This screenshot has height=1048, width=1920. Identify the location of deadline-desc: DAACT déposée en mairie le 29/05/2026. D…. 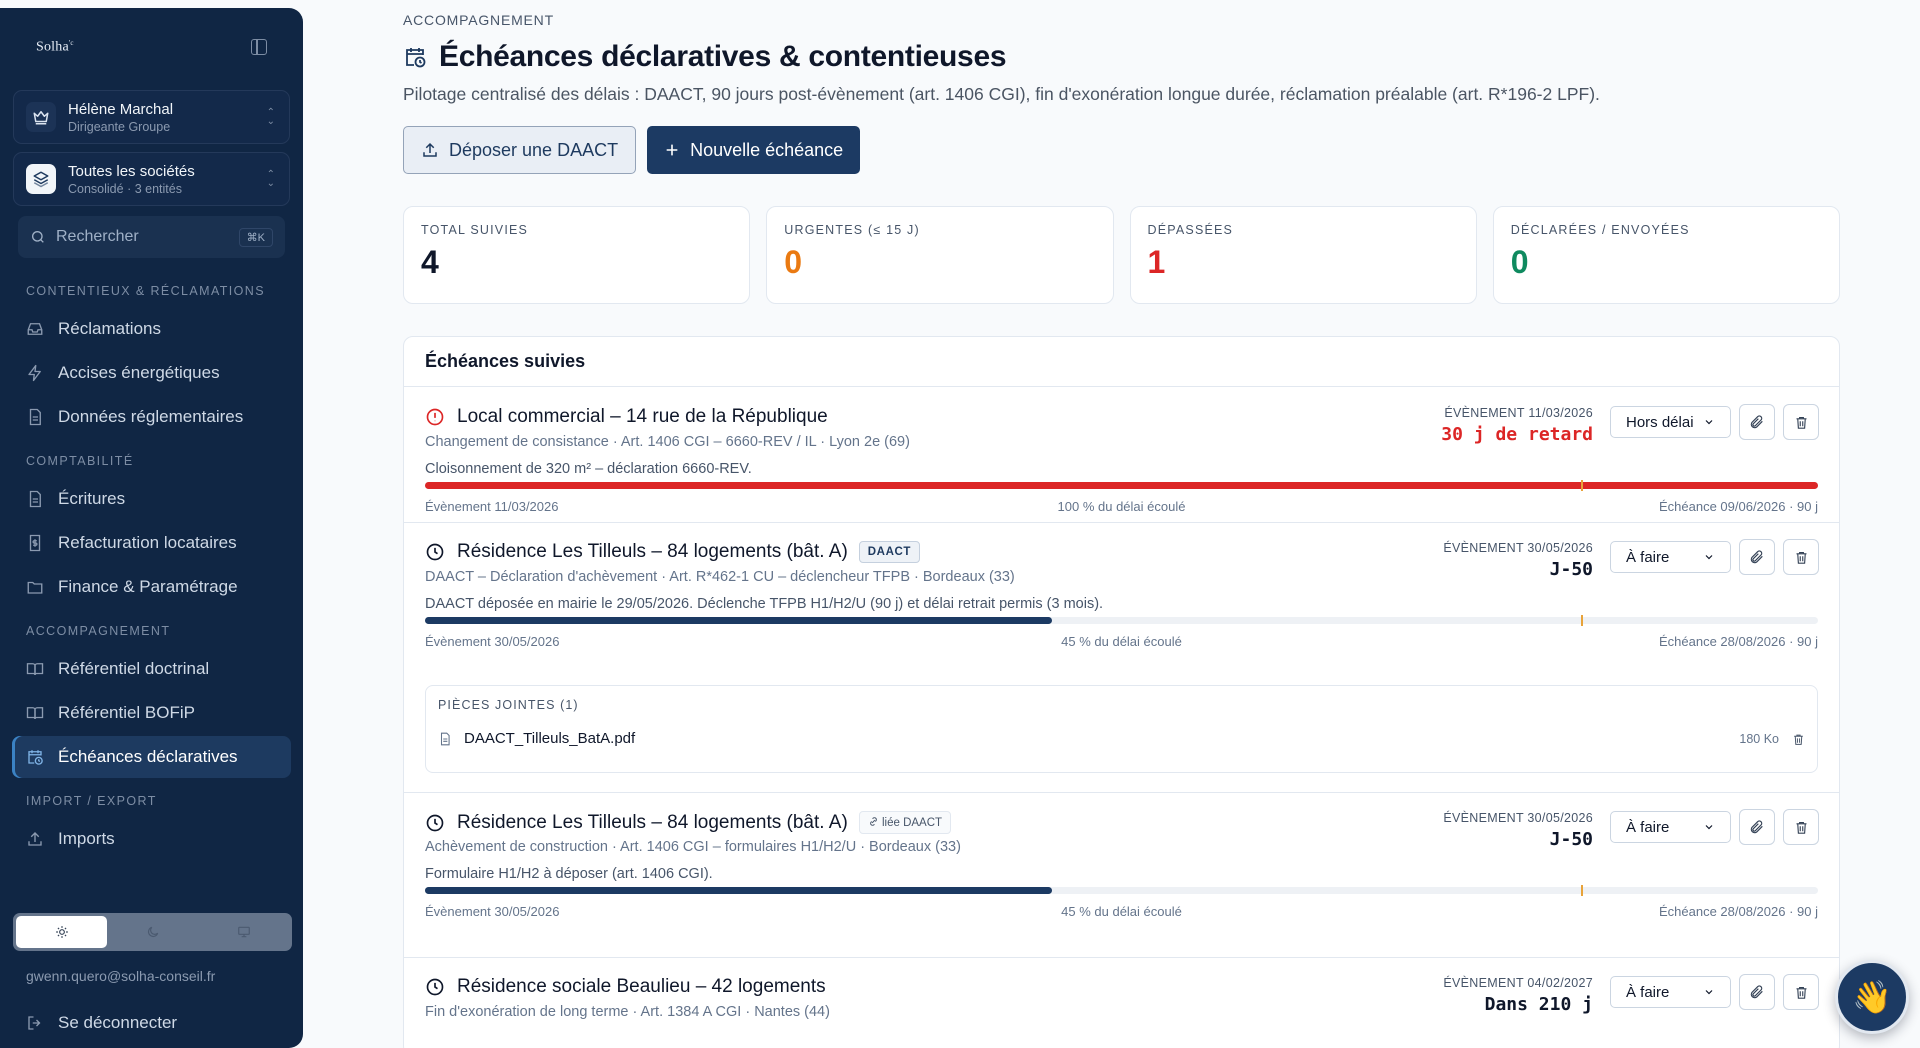
(764, 604).